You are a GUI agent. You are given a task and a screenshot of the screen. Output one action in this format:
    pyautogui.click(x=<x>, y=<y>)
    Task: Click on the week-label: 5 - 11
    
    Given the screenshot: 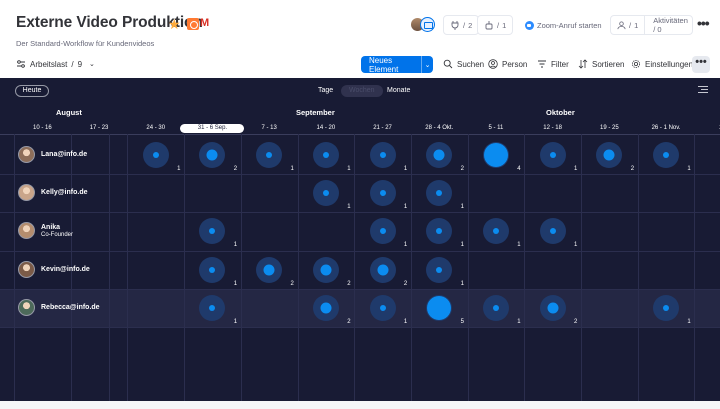 What is the action you would take?
    pyautogui.click(x=496, y=128)
    